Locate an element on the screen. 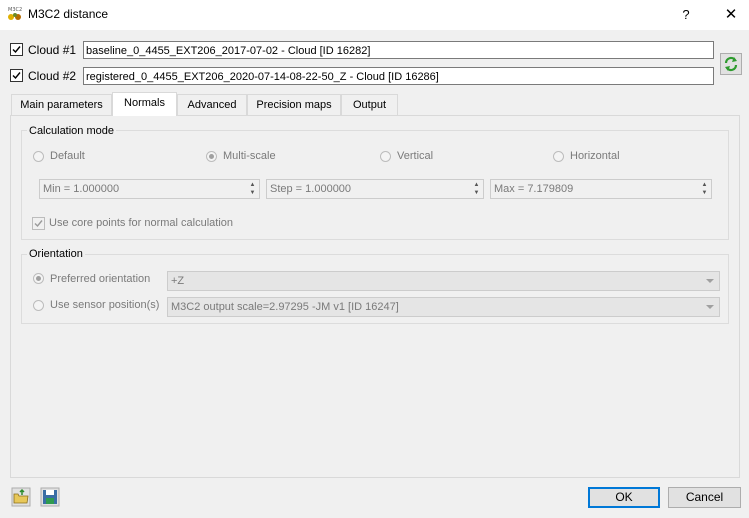 Image resolution: width=749 pixels, height=518 pixels. swap-clouds-icon is located at coordinates (731, 64).